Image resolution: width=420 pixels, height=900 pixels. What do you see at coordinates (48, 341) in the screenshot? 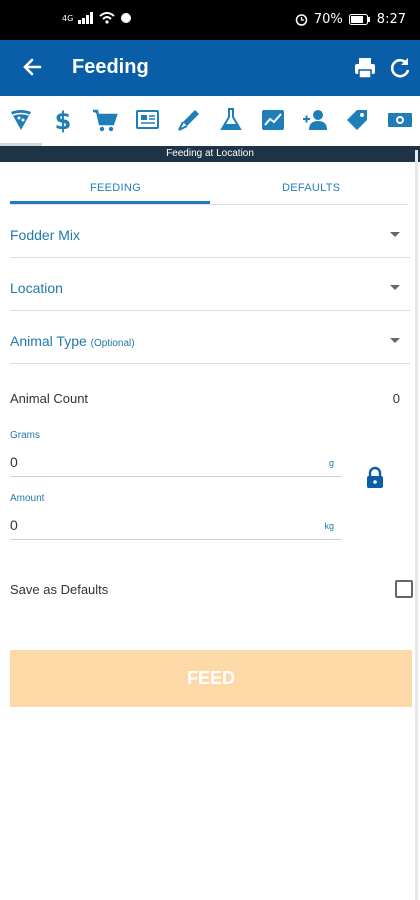
I see `animal-type-text: Animal Type` at bounding box center [48, 341].